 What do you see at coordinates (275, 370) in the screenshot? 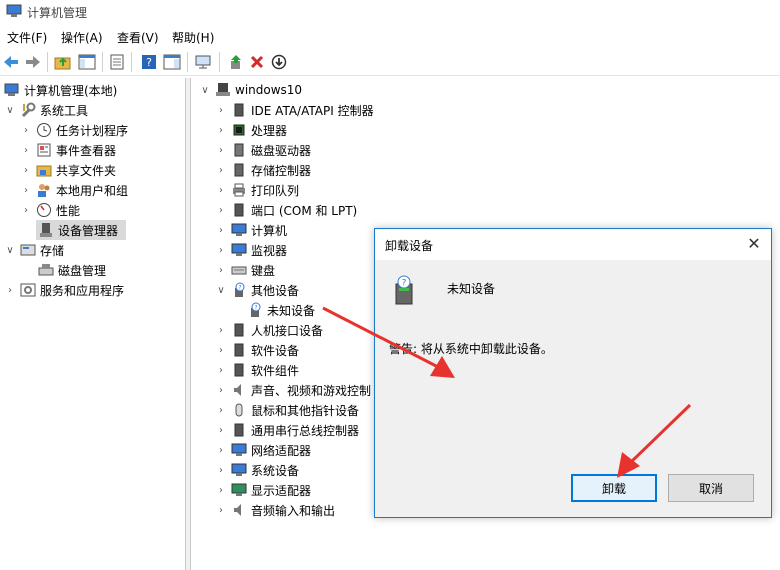
I see `device-category-label: 软件组件` at bounding box center [275, 370].